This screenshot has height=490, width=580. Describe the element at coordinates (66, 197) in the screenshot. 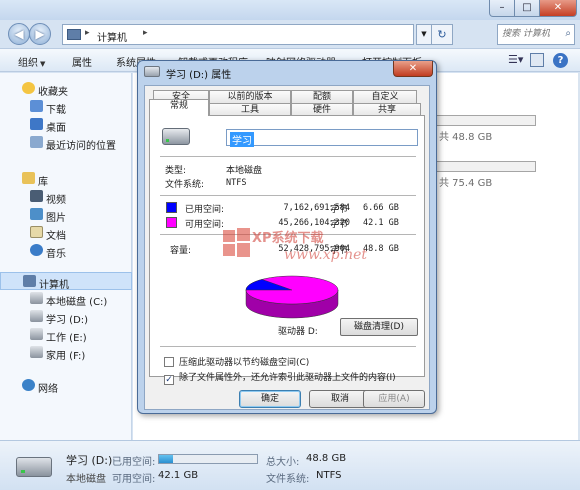

I see `nav-item-videos: 视频` at that location.